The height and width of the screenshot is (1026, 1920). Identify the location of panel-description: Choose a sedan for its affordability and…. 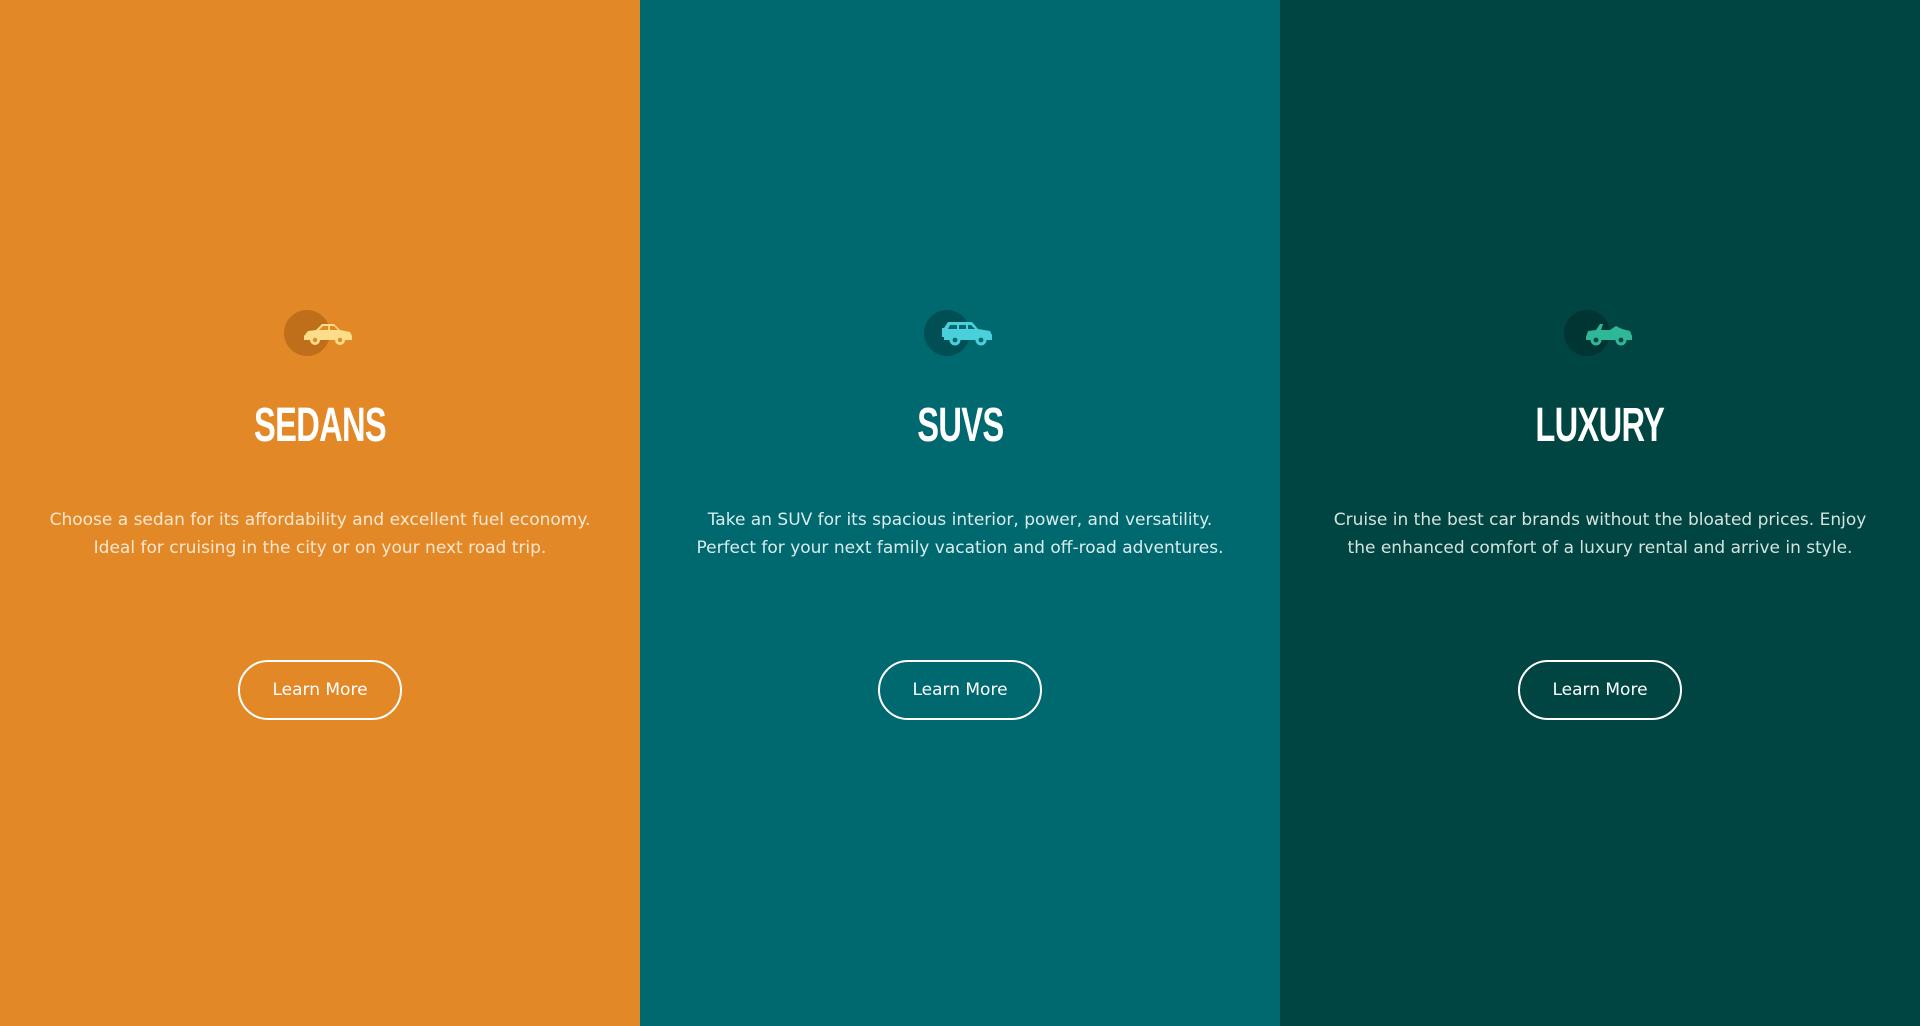
(320, 534).